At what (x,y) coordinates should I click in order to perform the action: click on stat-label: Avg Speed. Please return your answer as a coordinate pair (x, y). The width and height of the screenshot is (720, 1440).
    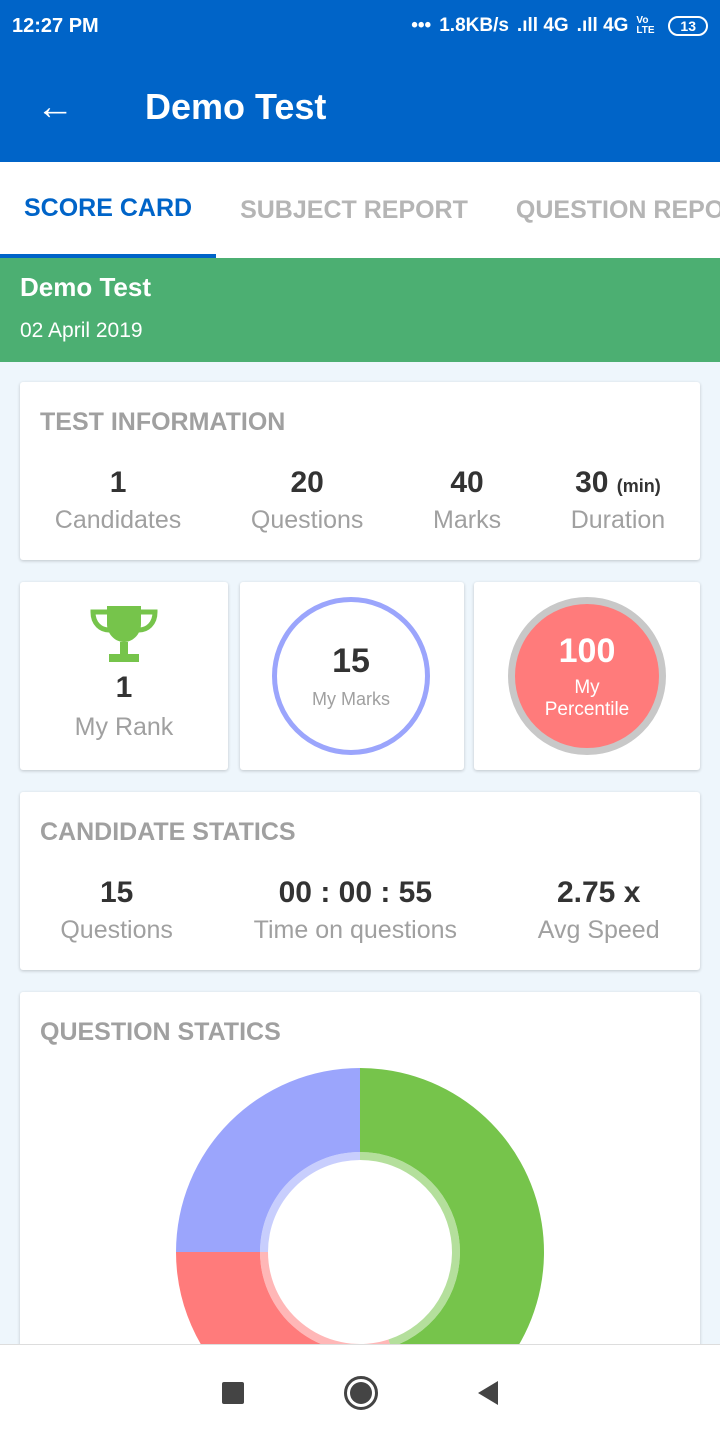
    Looking at the image, I should click on (598, 930).